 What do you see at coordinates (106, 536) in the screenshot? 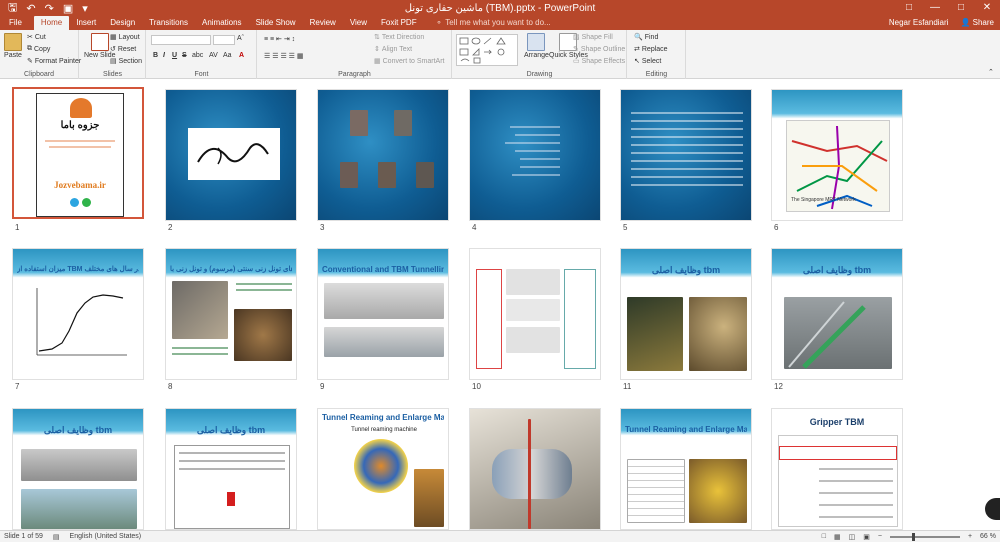
I see `language-indicator: English (United States)` at bounding box center [106, 536].